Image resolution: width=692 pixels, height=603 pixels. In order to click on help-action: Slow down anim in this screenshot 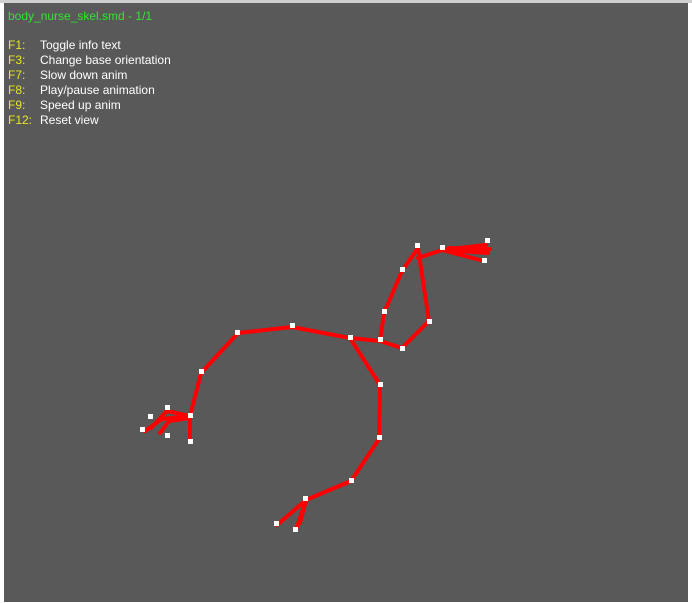, I will do `click(84, 75)`.